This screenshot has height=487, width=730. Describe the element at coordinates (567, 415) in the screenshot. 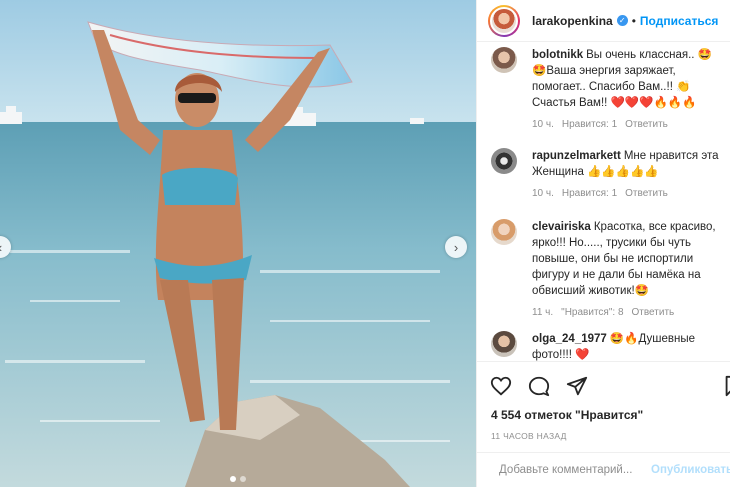

I see `likes-count: 4 554 отметок "Нравится"` at that location.